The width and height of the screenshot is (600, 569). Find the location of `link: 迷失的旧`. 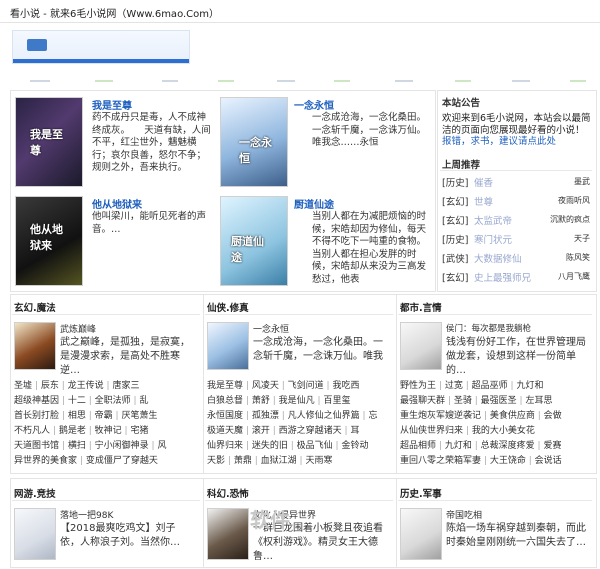

link: 迷失的旧 is located at coordinates (270, 446).